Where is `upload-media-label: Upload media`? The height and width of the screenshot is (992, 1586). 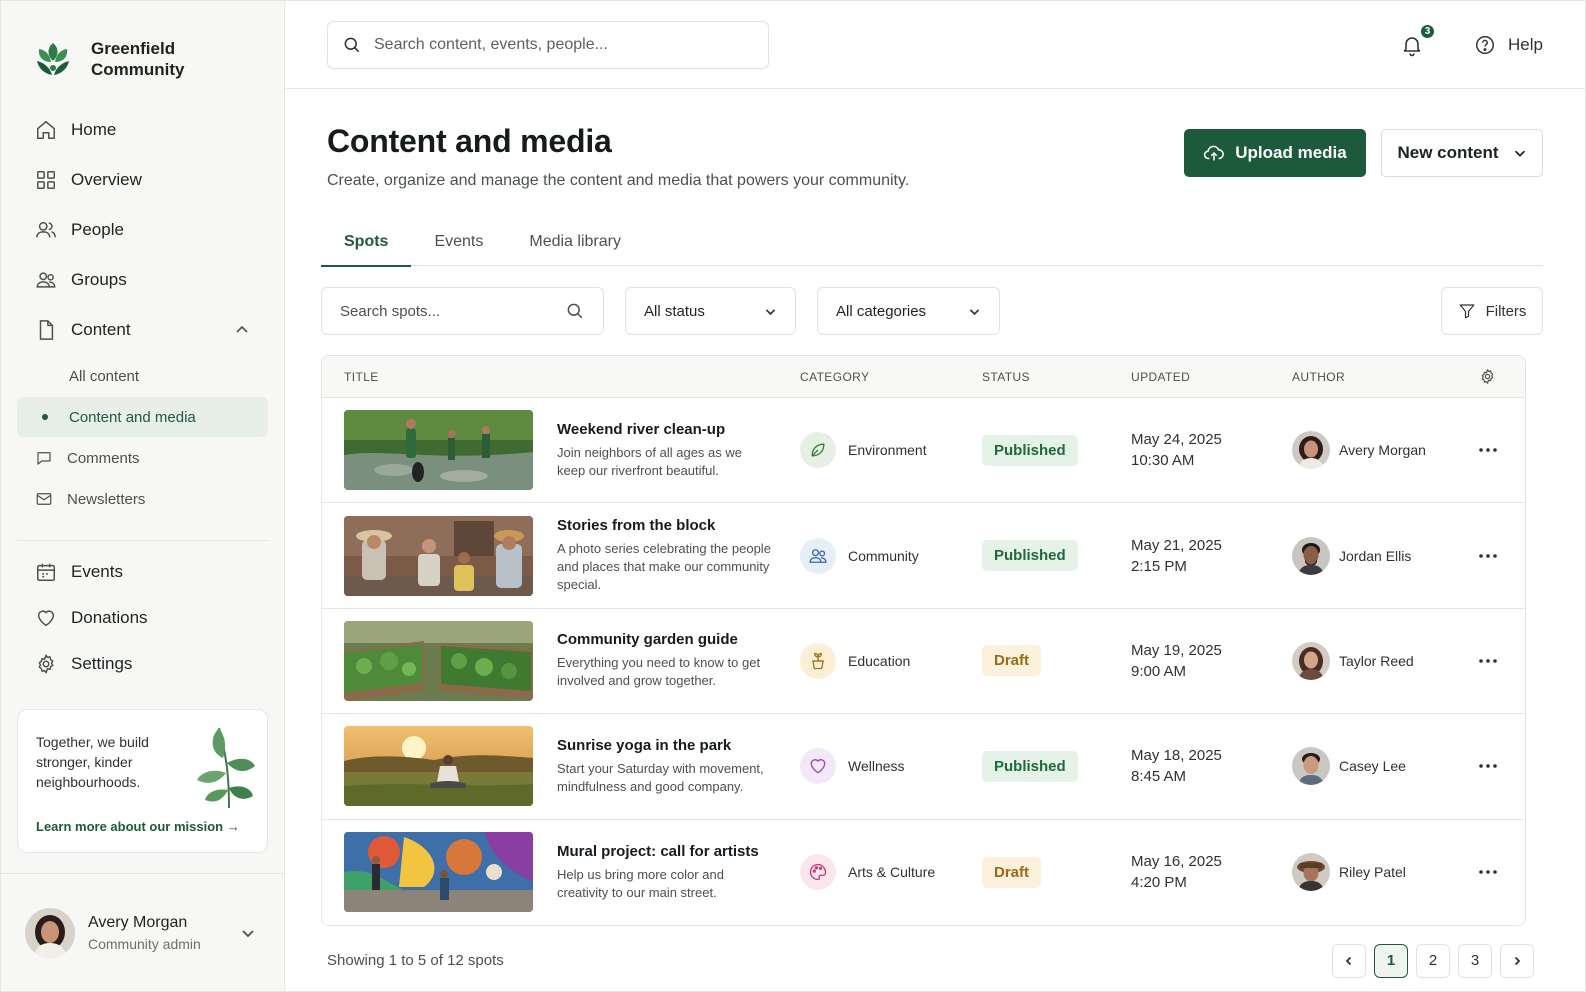 upload-media-label: Upload media is located at coordinates (1291, 152).